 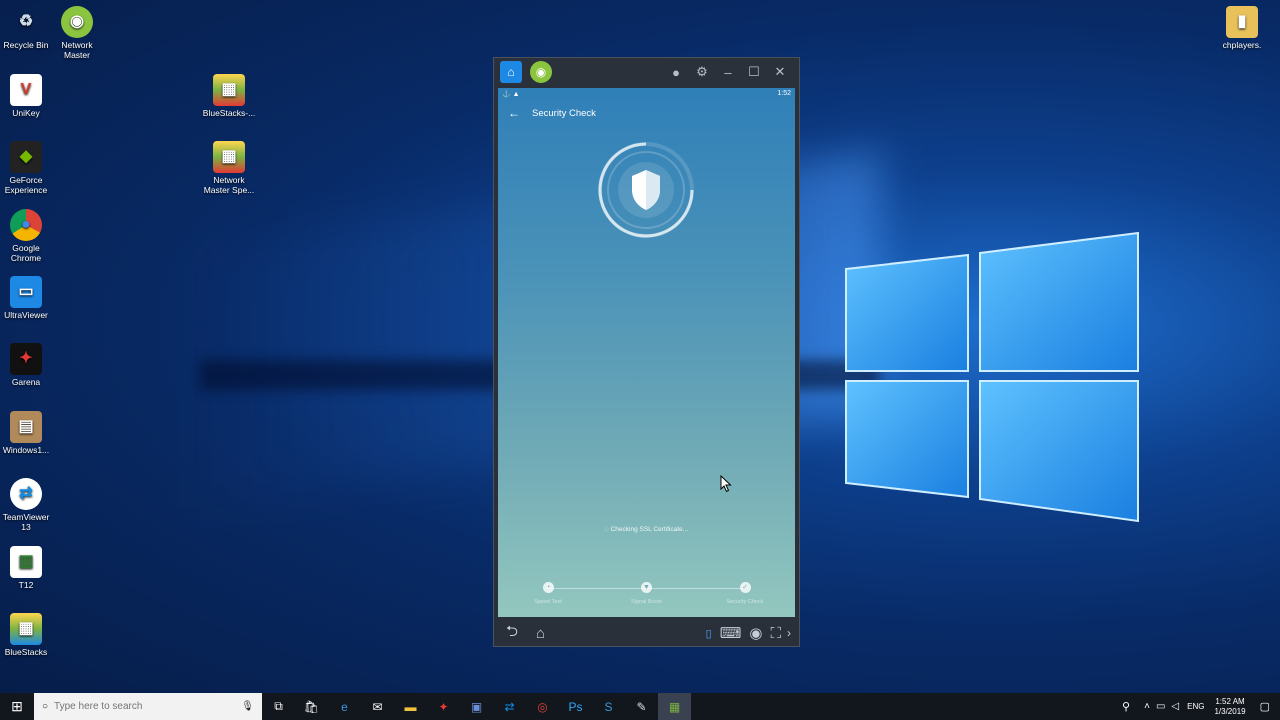 I want to click on microphone-icon: 🎙, so click(x=247, y=706).